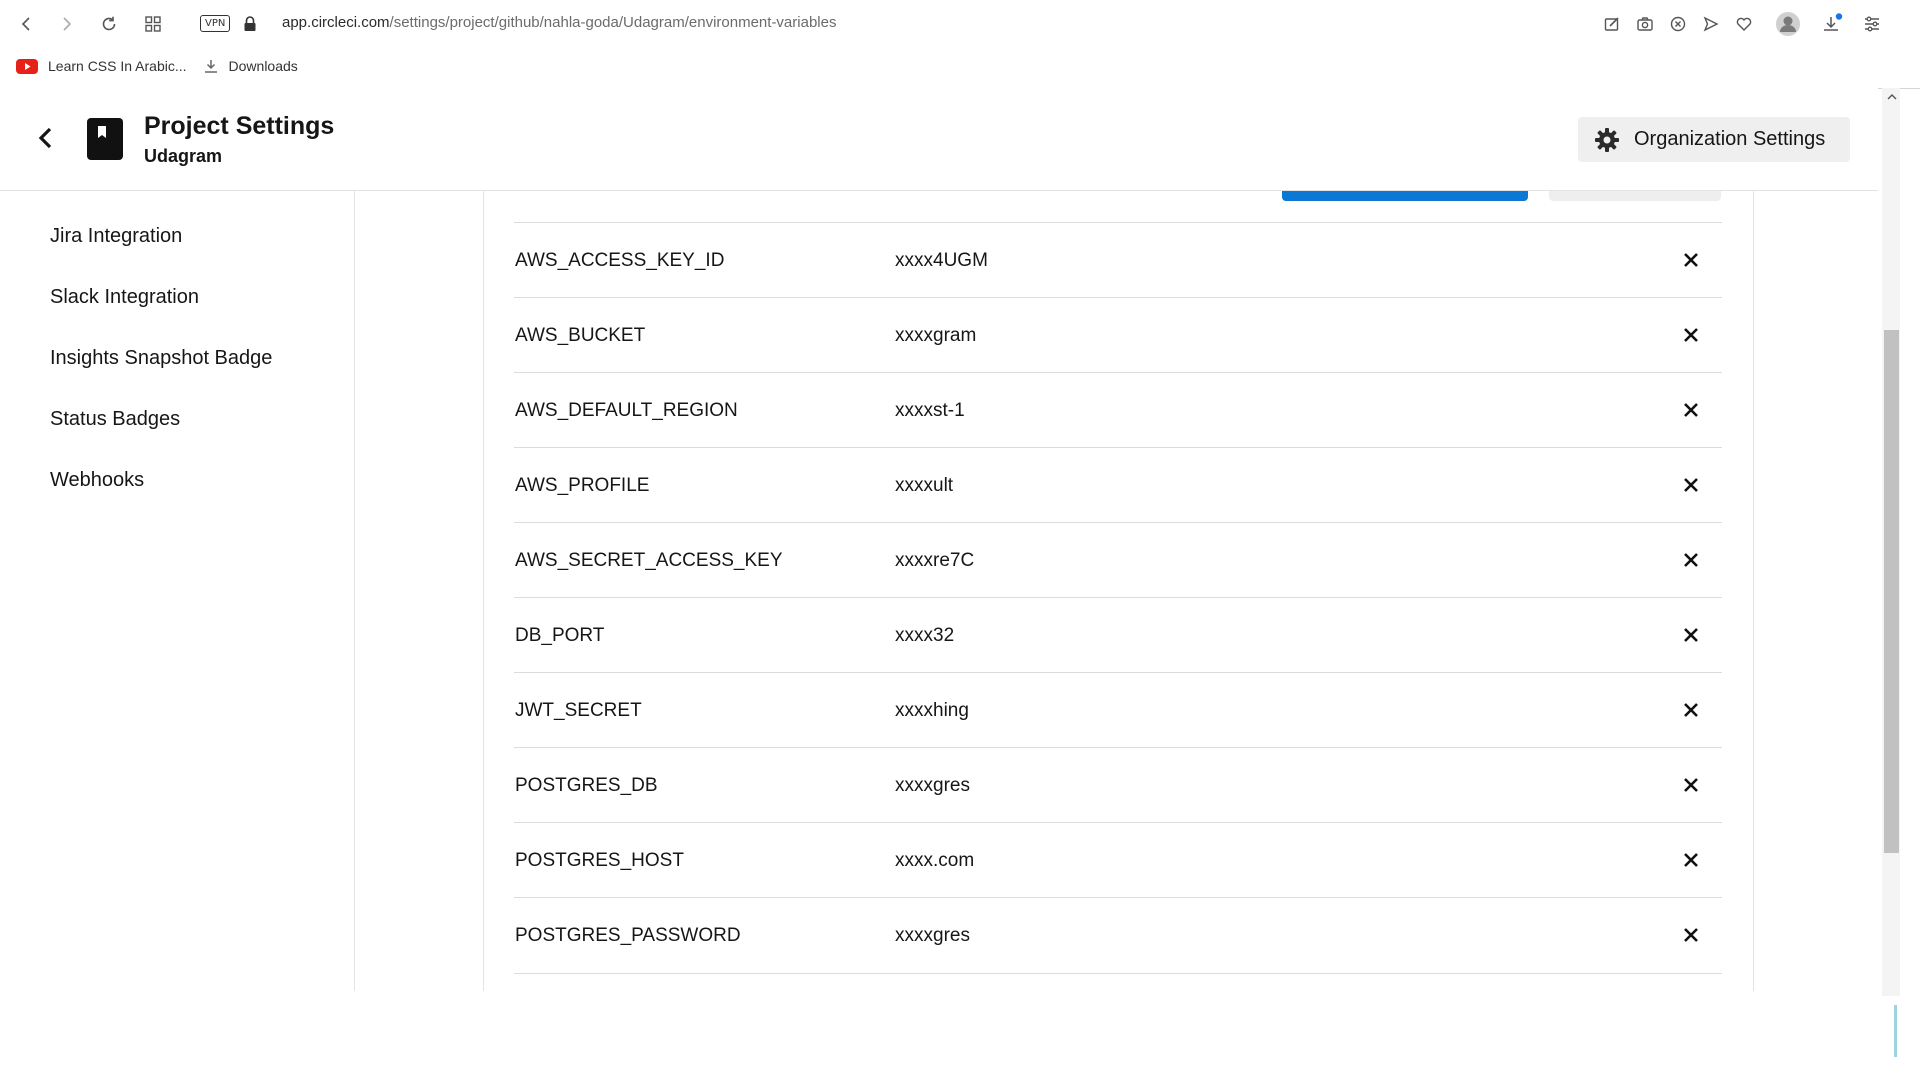 The image size is (1920, 1080). Describe the element at coordinates (1118, 973) in the screenshot. I see `table-divider` at that location.